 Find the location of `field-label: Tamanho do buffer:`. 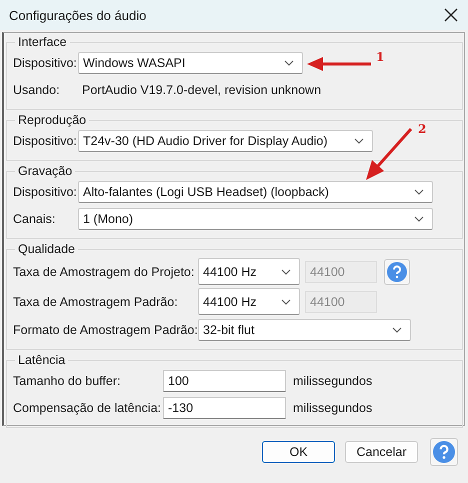

field-label: Tamanho do buffer: is located at coordinates (67, 381).